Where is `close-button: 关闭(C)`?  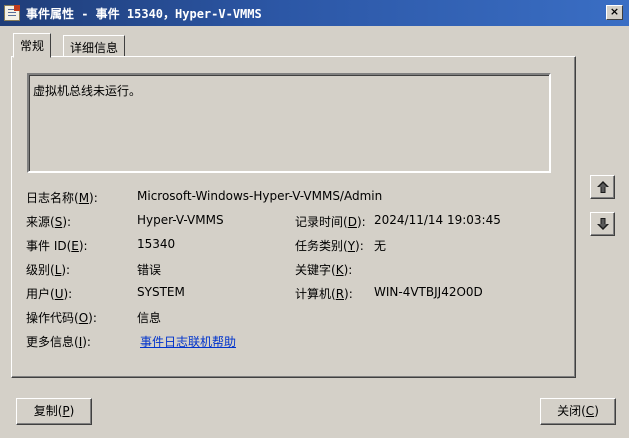 close-button: 关闭(C) is located at coordinates (578, 411).